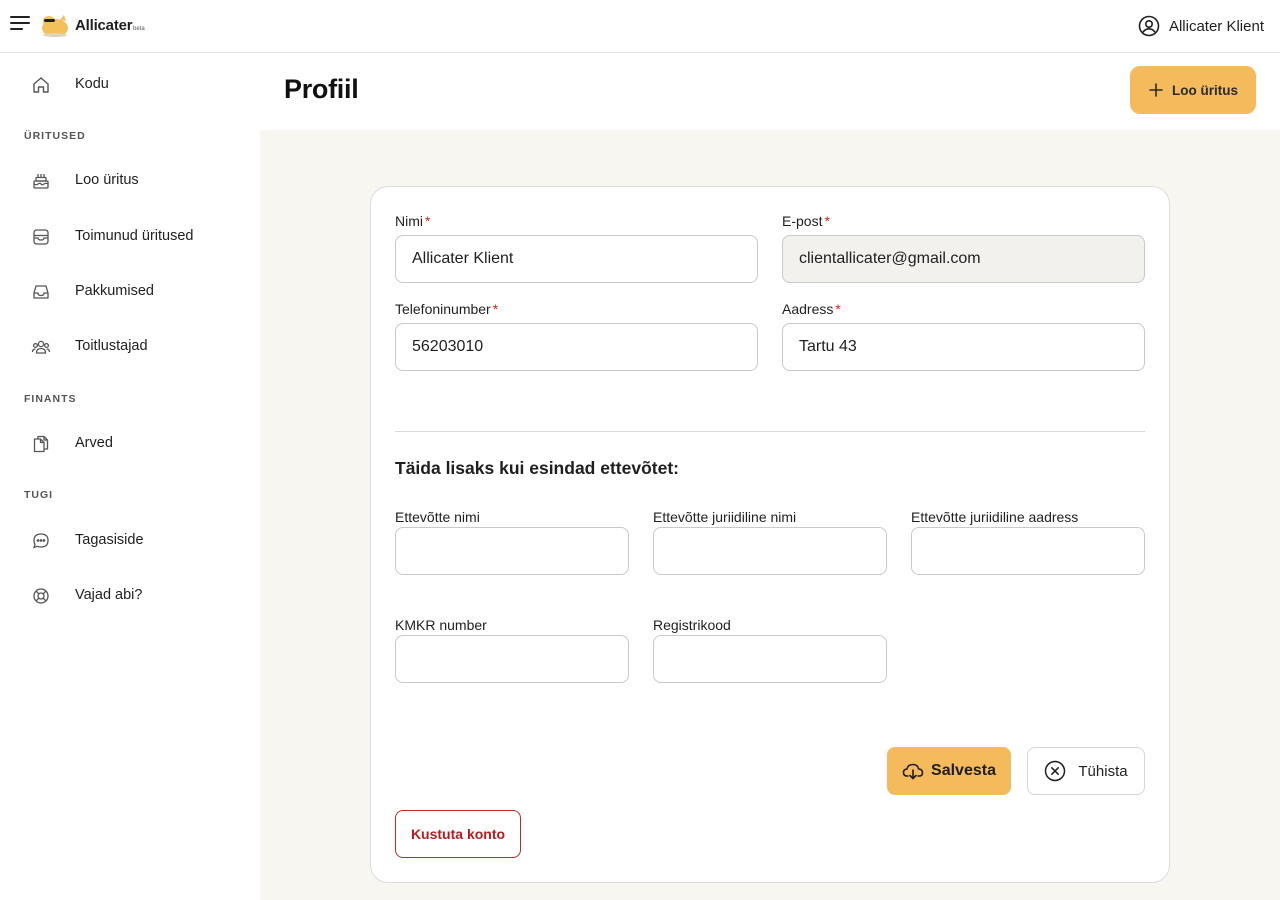 This screenshot has height=900, width=1280. Describe the element at coordinates (55, 26) in the screenshot. I see `logo-icon` at that location.